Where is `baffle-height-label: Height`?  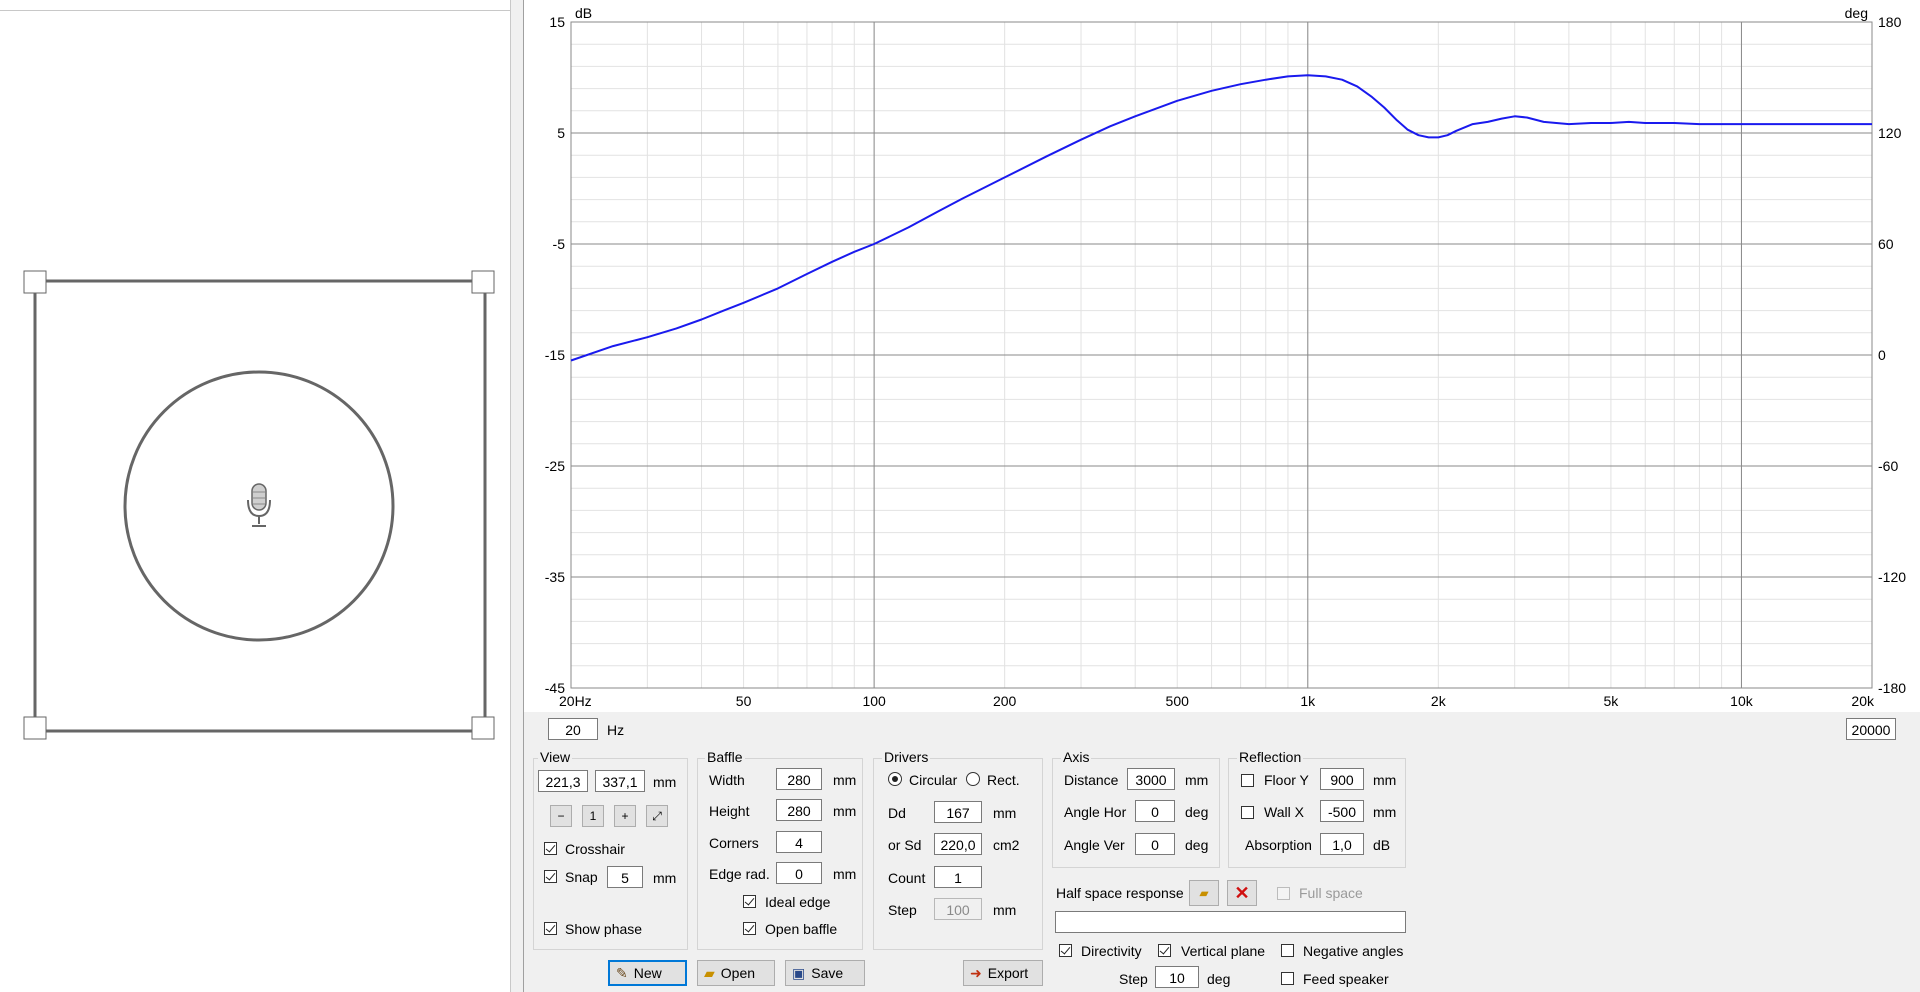
baffle-height-label: Height is located at coordinates (729, 811).